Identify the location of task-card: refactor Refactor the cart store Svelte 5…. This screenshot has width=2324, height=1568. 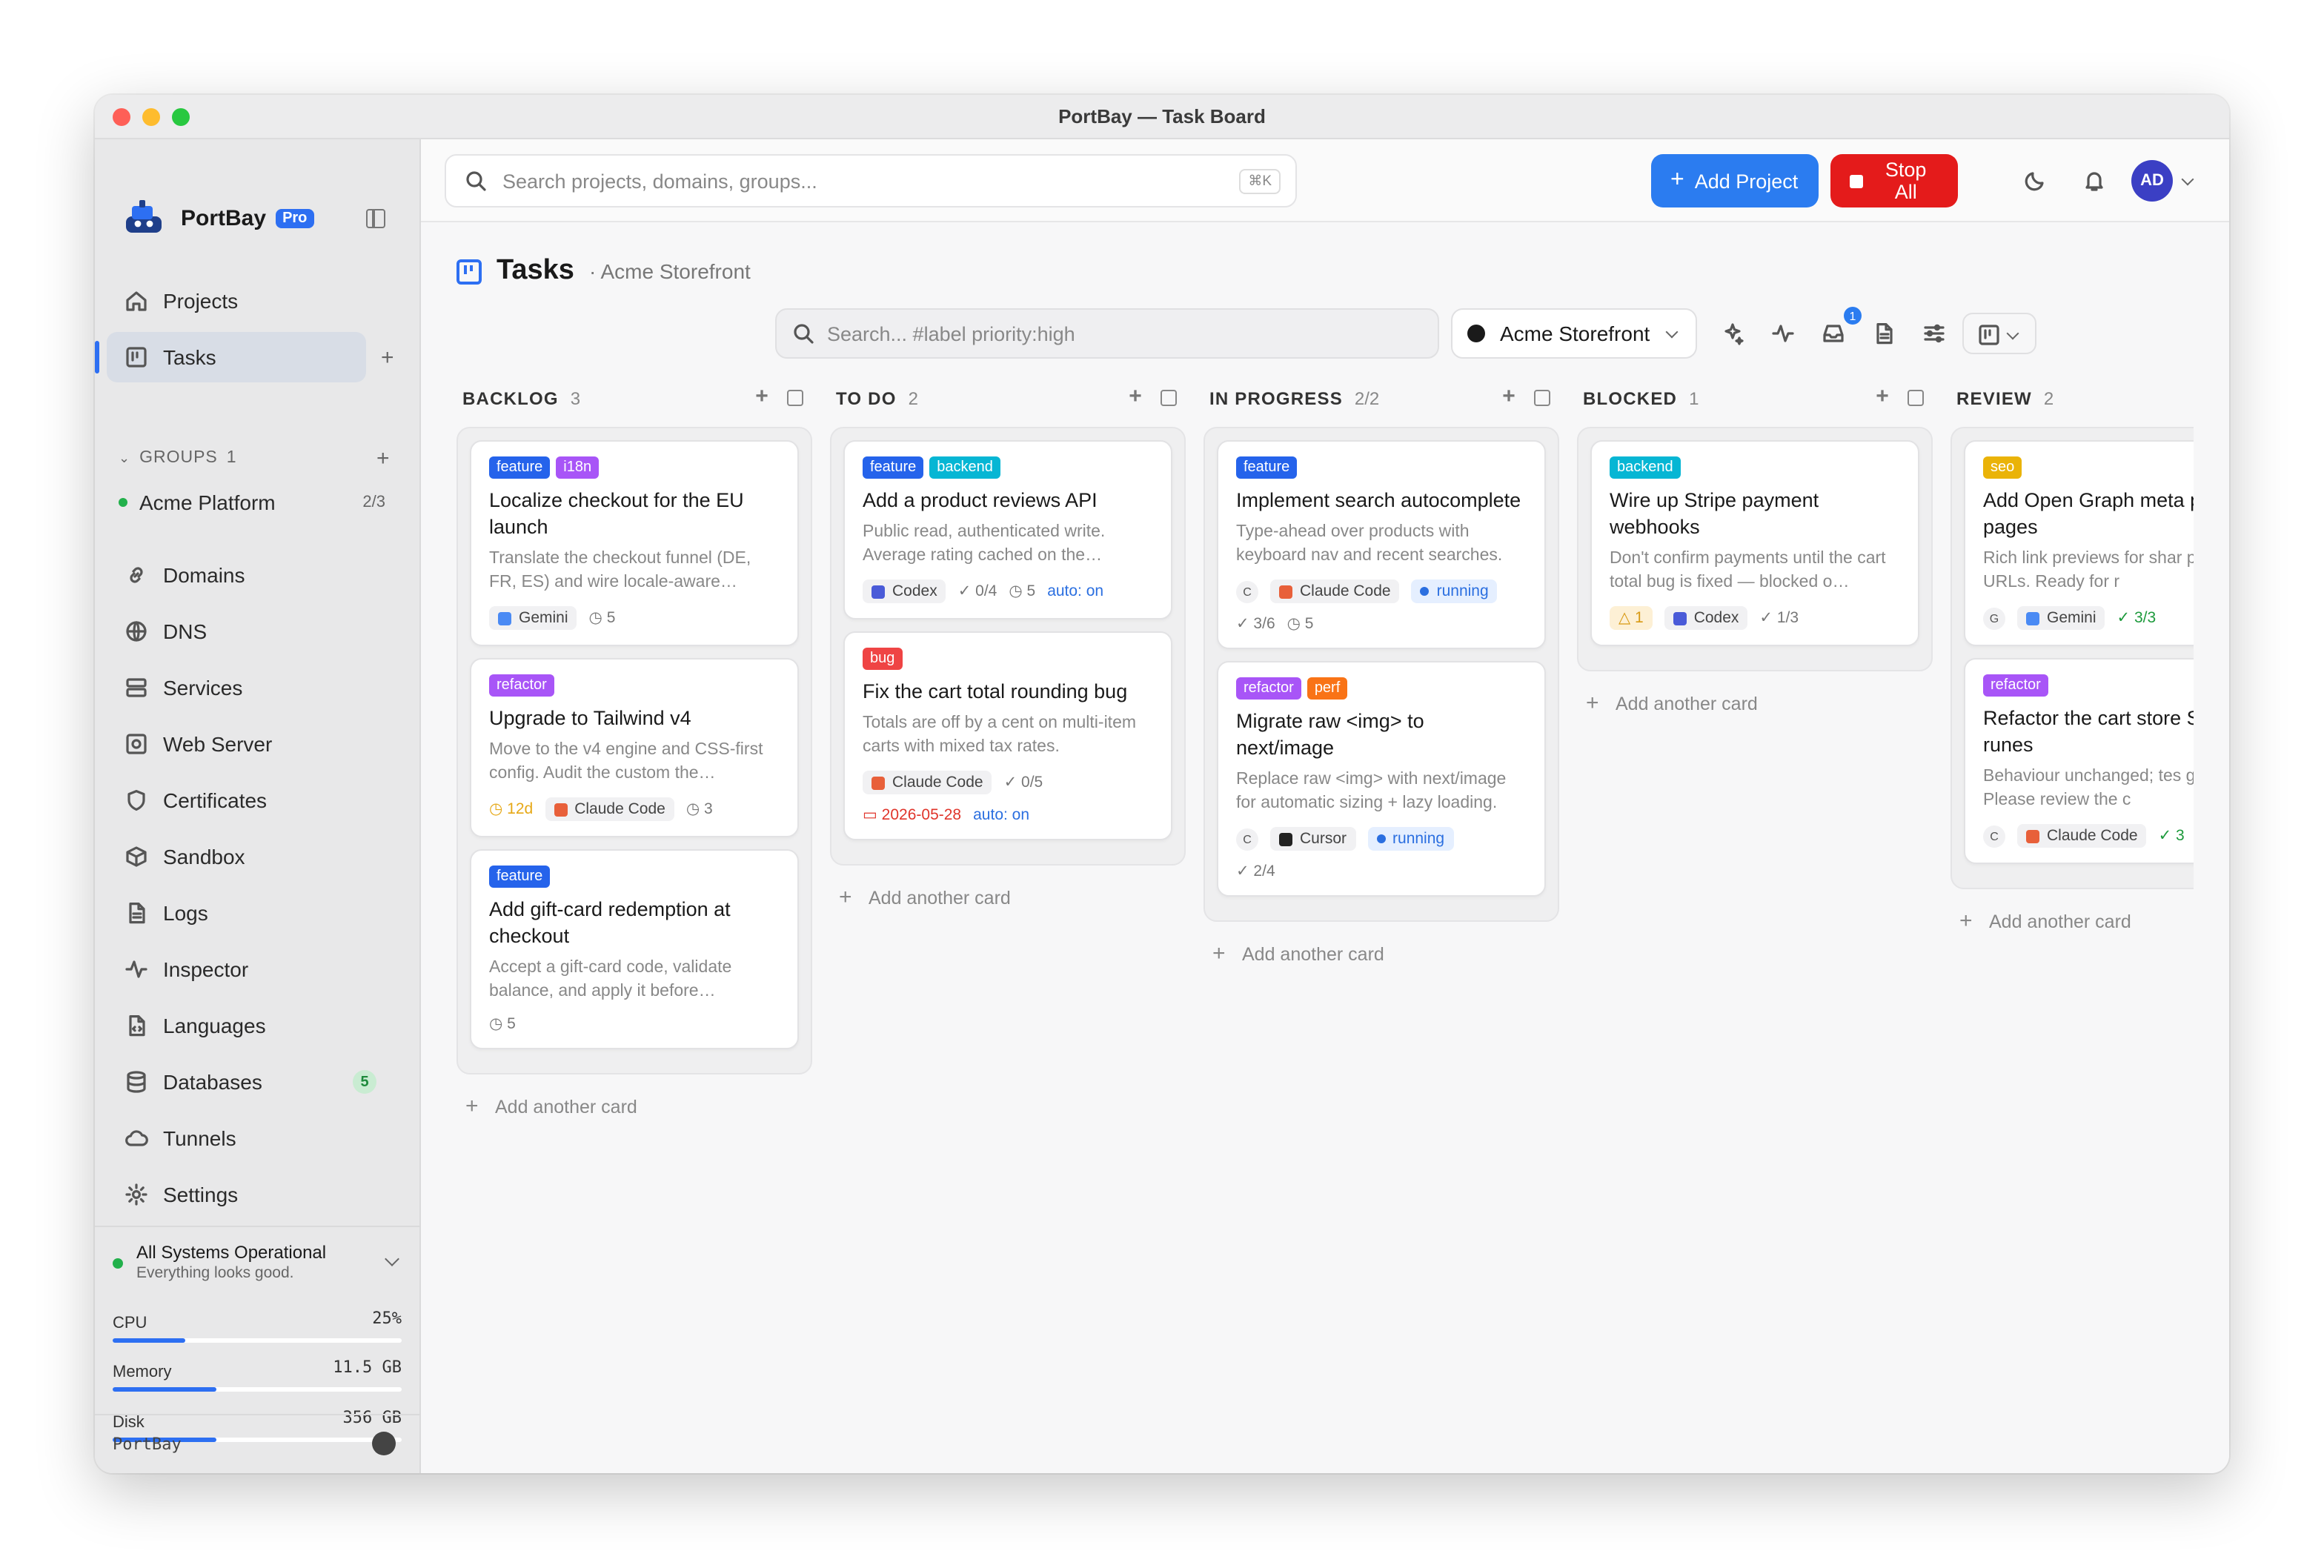
(2079, 761).